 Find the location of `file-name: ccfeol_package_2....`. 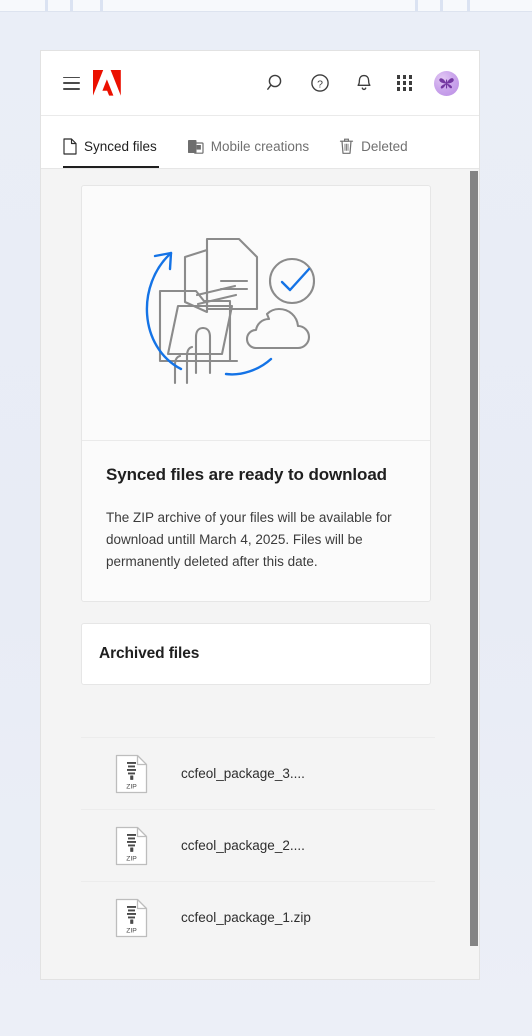

file-name: ccfeol_package_2.... is located at coordinates (243, 845).